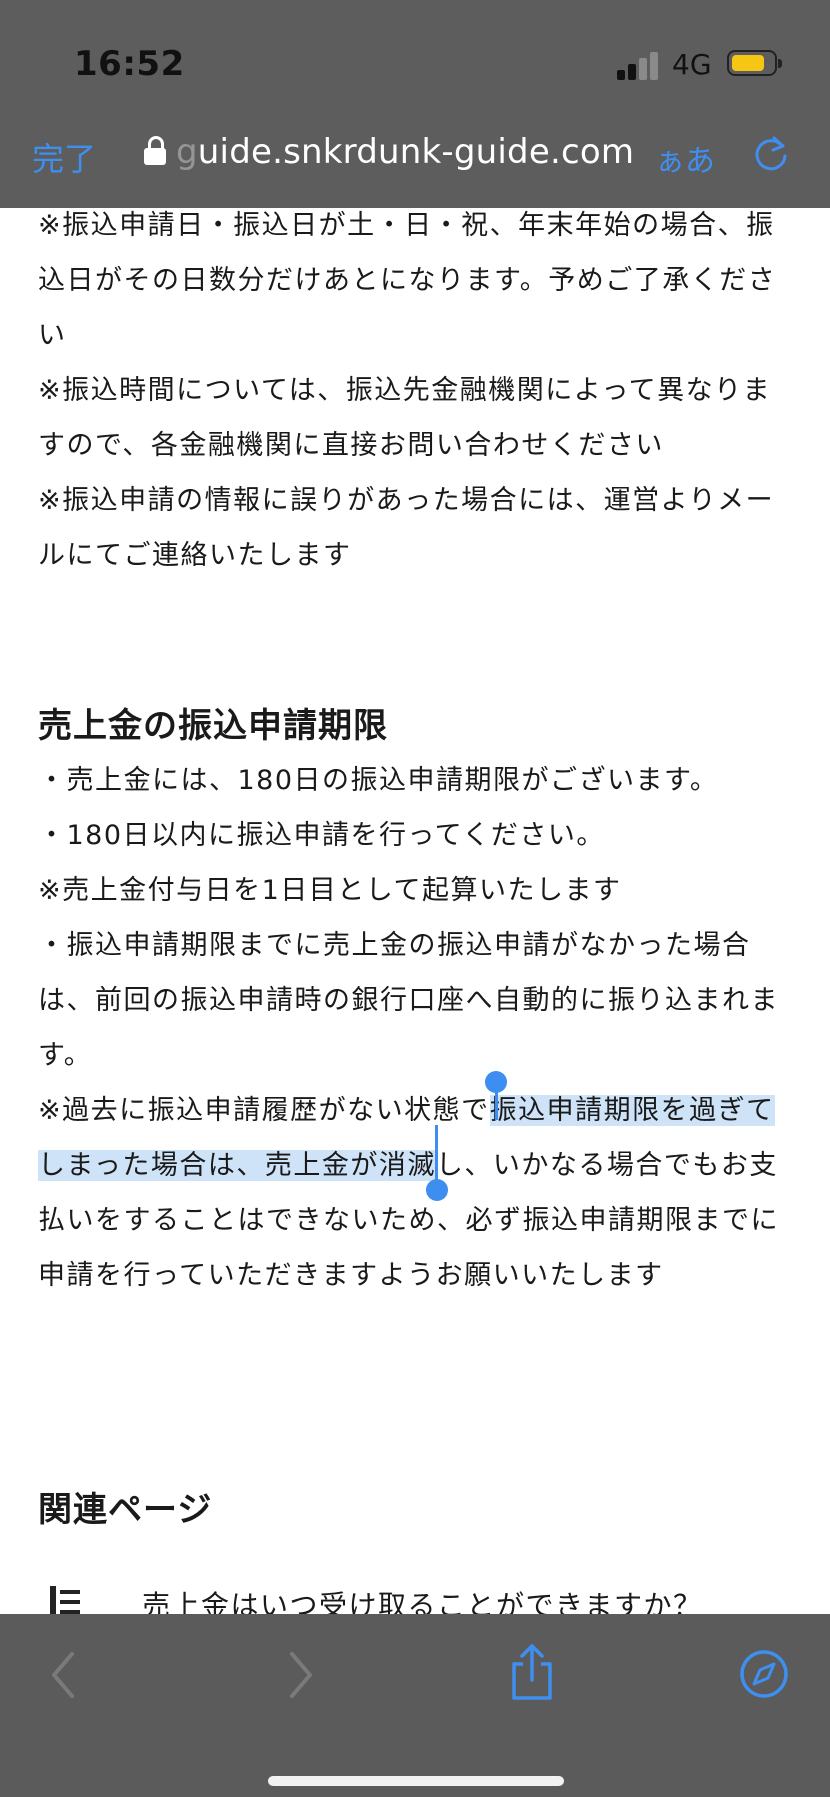 The image size is (830, 1797). What do you see at coordinates (415, 104) in the screenshot?
I see `browser-top-bar: 16:52 4G 完了 guide.snkrdunk-guide.com ぁあ` at bounding box center [415, 104].